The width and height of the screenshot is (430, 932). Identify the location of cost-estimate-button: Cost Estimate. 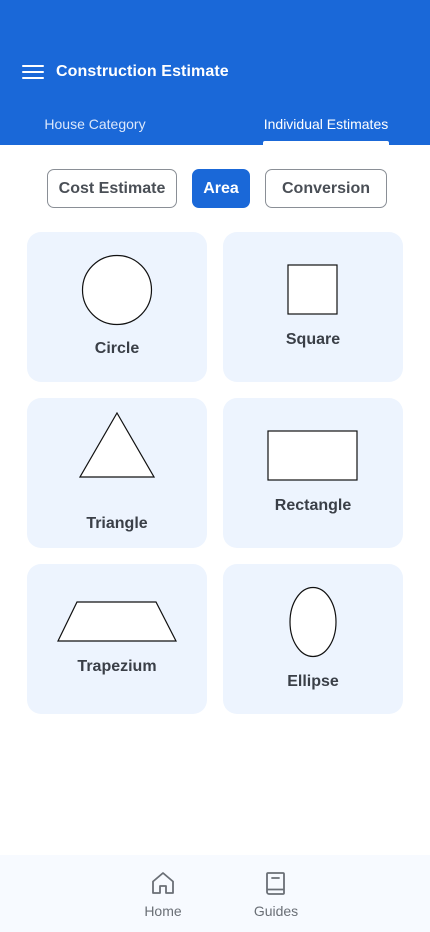
(112, 188).